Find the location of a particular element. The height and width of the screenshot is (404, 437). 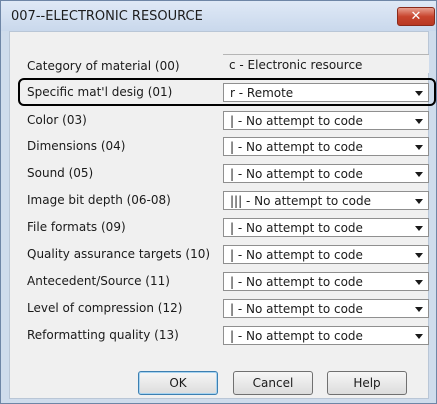

select-value: ||| - No attempt to code is located at coordinates (300, 201).